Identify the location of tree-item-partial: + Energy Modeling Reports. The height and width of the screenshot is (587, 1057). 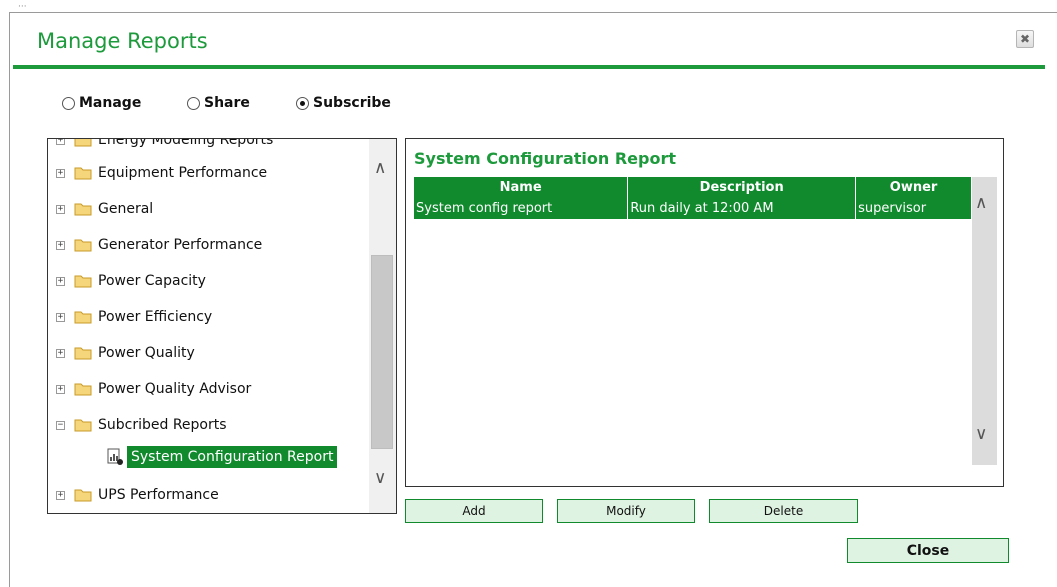
(161, 144).